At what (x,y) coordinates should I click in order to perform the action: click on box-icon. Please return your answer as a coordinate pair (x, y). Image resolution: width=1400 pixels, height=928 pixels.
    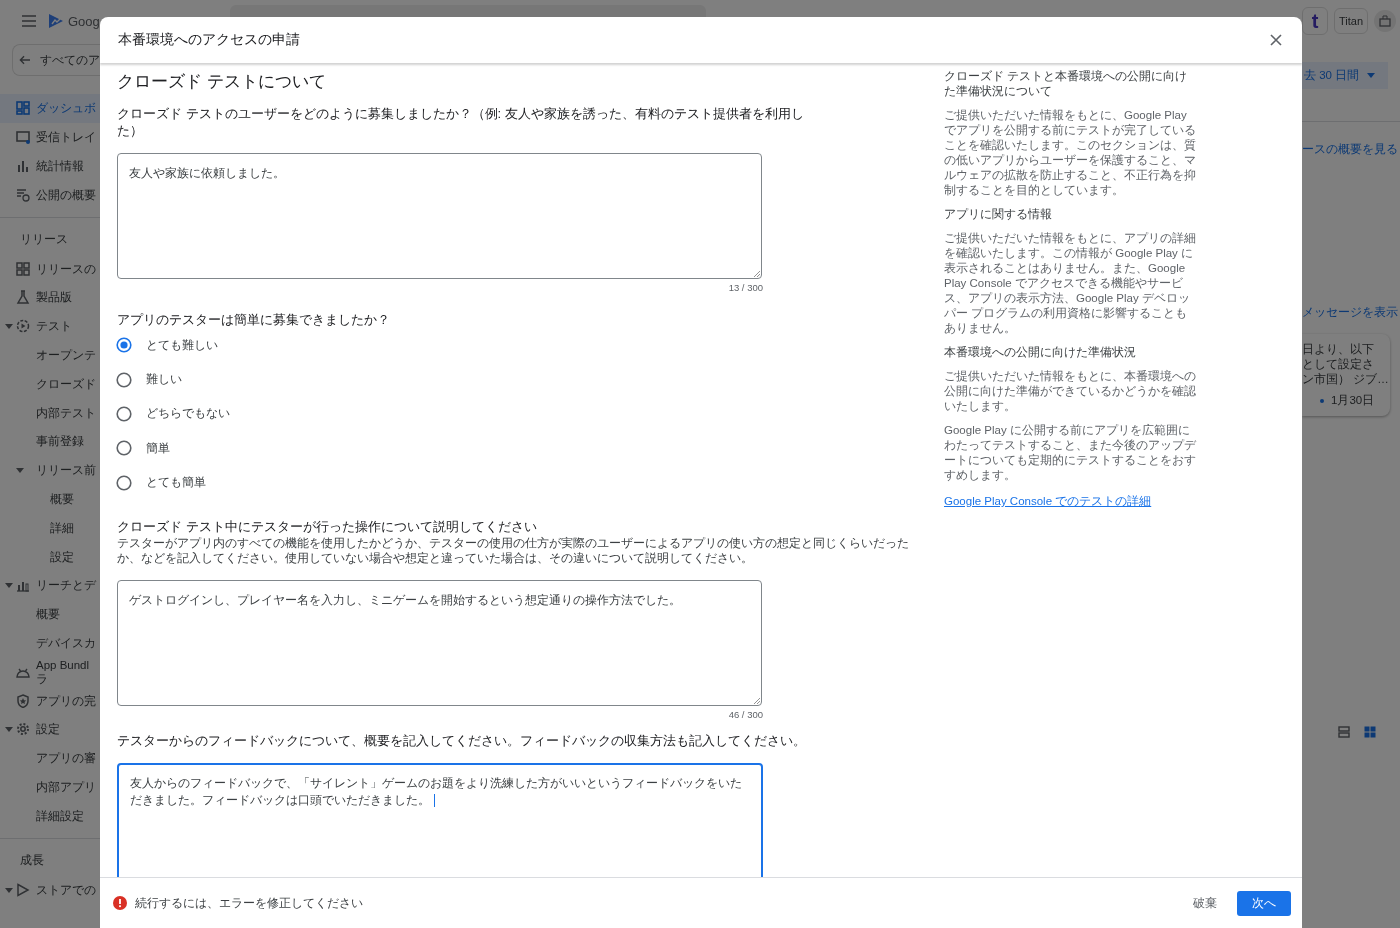
    Looking at the image, I should click on (1385, 21).